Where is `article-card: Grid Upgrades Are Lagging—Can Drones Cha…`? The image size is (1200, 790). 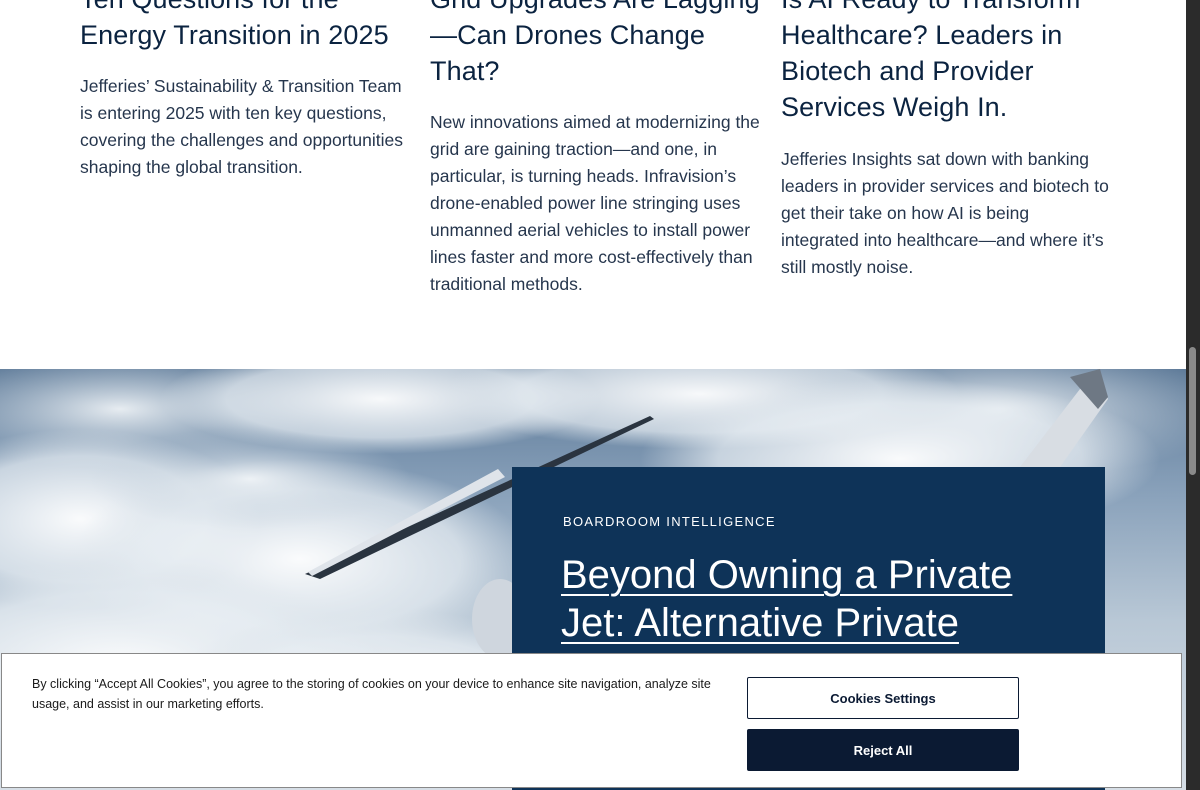
article-card: Grid Upgrades Are Lagging—Can Drones Cha… is located at coordinates (595, 149).